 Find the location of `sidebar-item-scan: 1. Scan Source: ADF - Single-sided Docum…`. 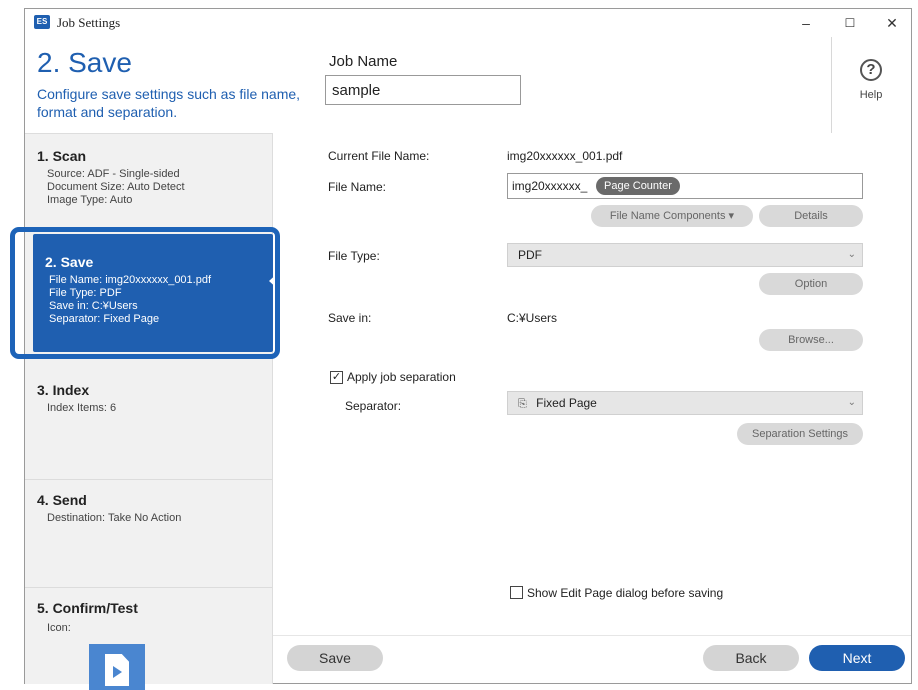

sidebar-item-scan: 1. Scan Source: ADF - Single-sided Docum… is located at coordinates (148, 184).